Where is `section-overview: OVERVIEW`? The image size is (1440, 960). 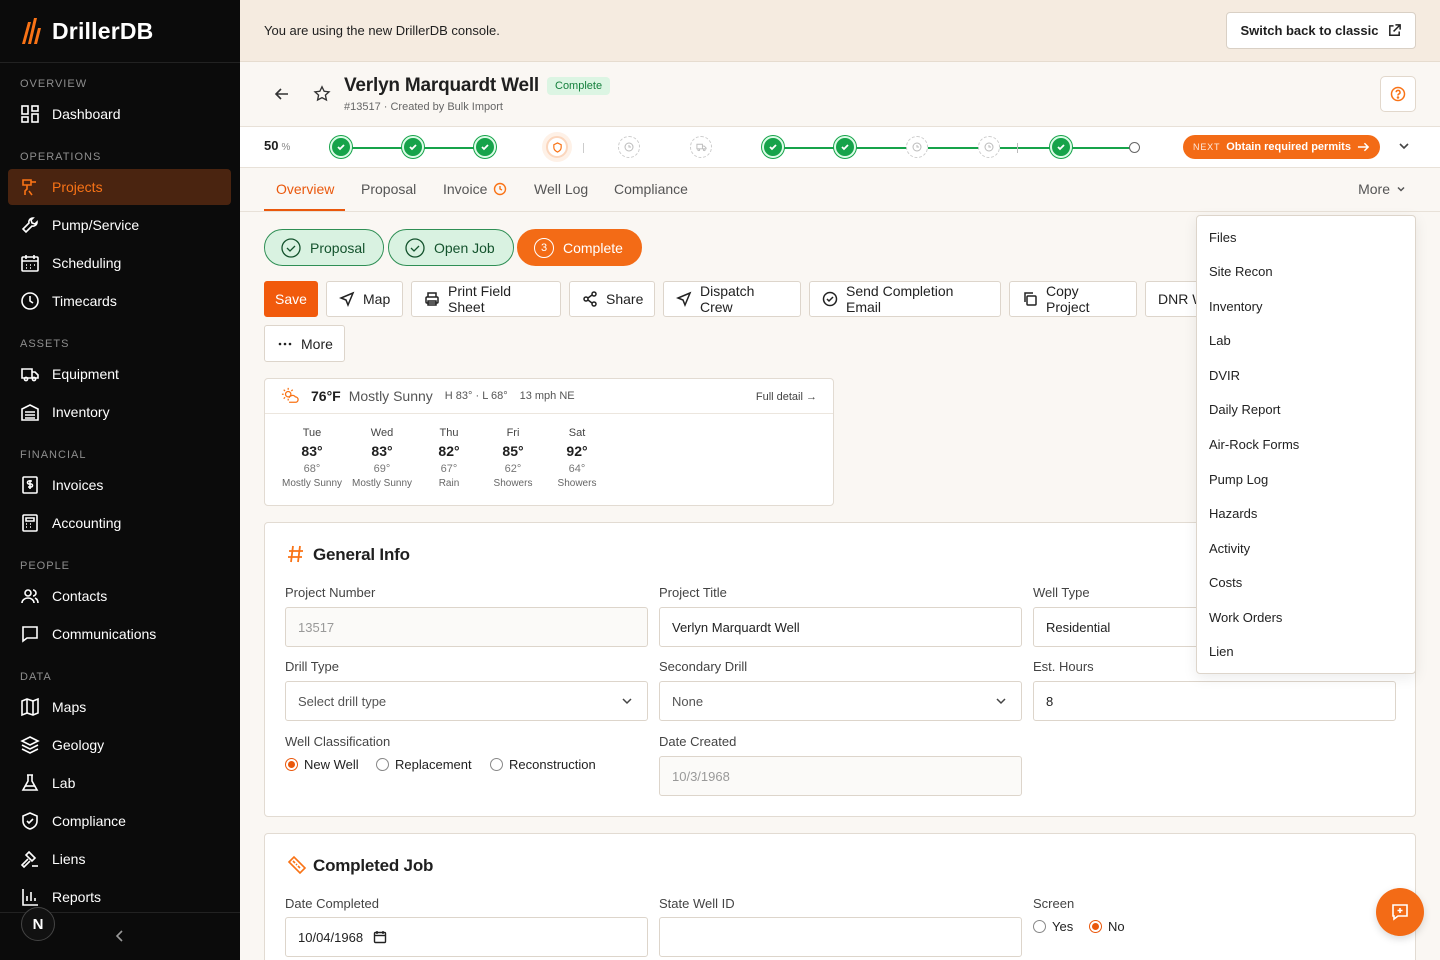
section-overview: OVERVIEW is located at coordinates (54, 84).